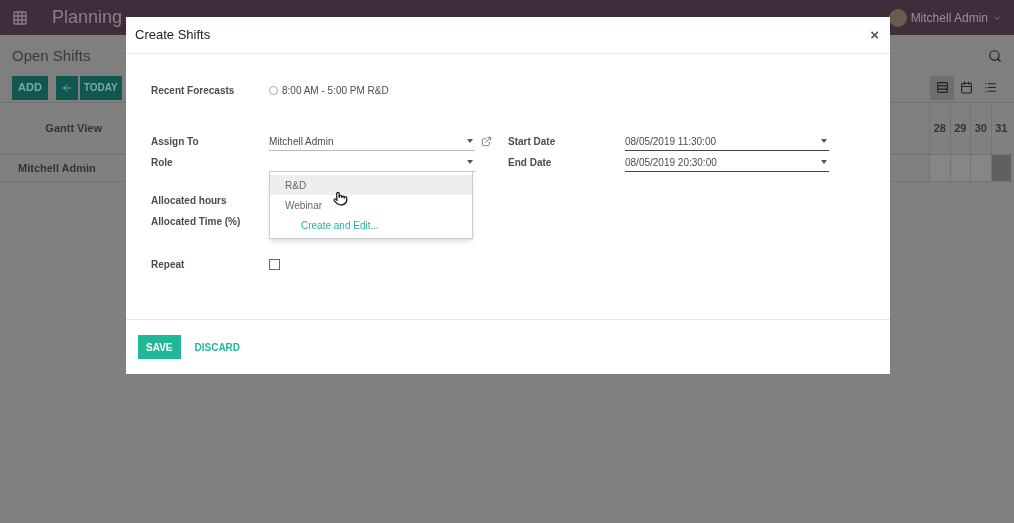 This screenshot has height=523, width=1014. I want to click on field-label: Recent Forecasts, so click(193, 90).